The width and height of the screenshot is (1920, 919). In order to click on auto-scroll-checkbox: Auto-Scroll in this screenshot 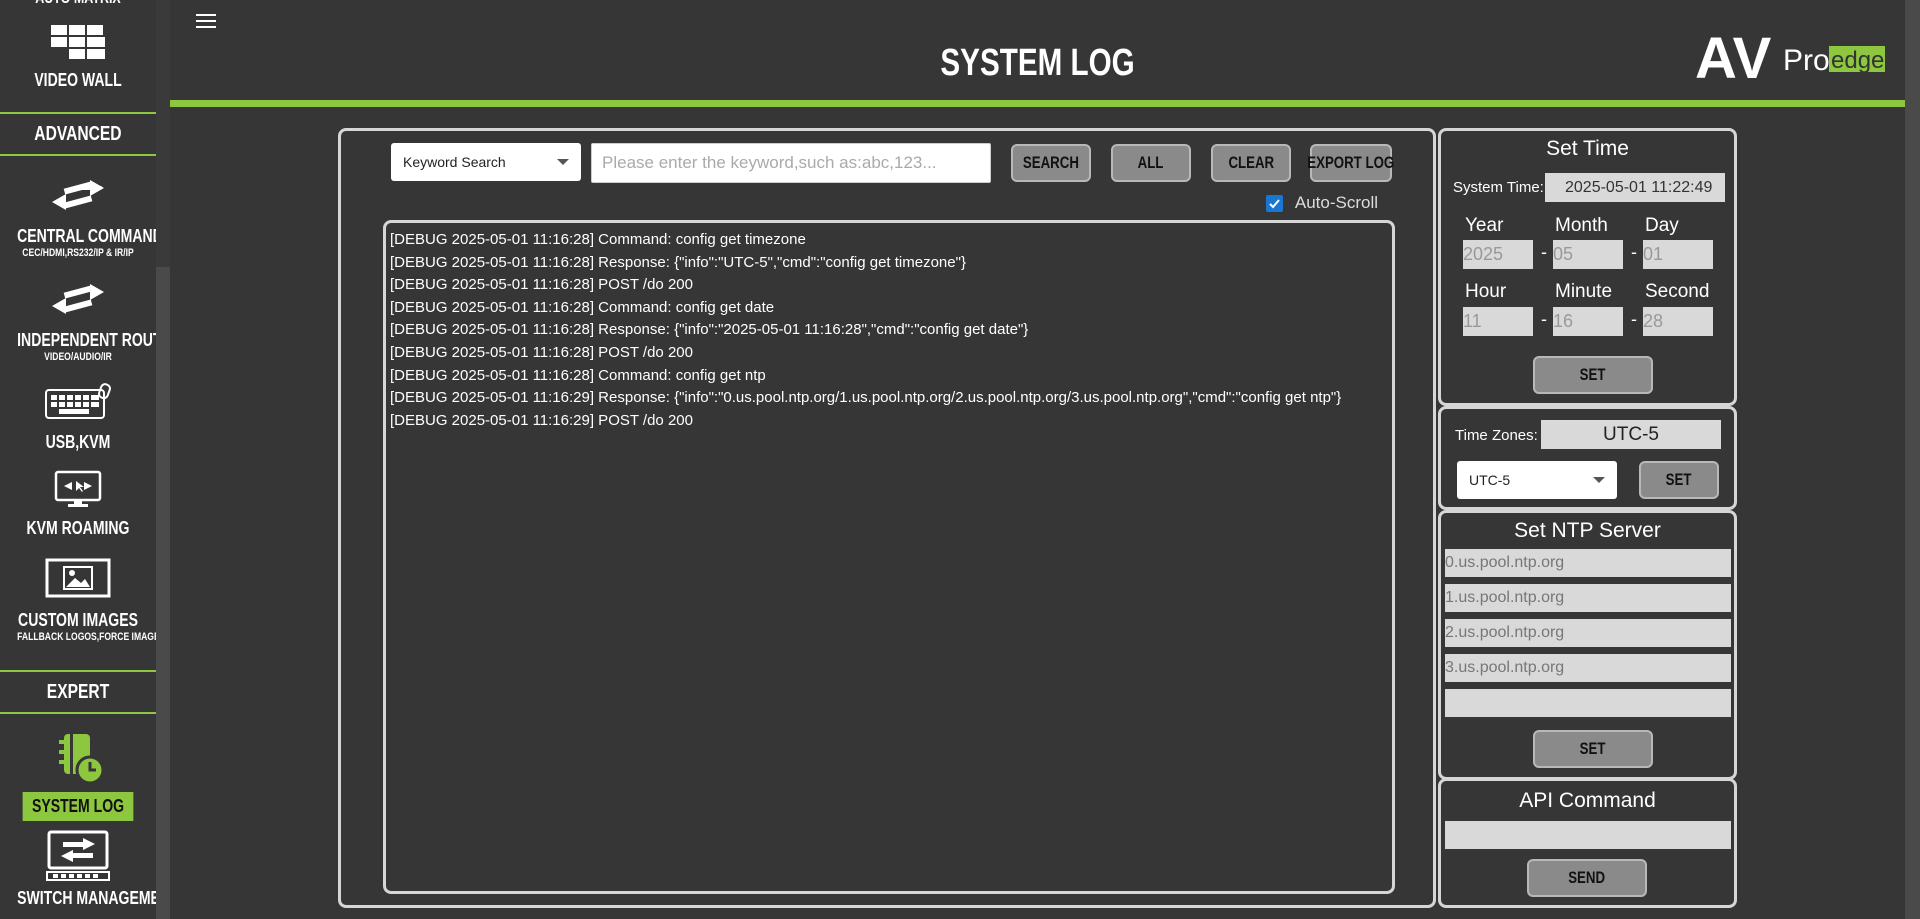, I will do `click(1321, 203)`.